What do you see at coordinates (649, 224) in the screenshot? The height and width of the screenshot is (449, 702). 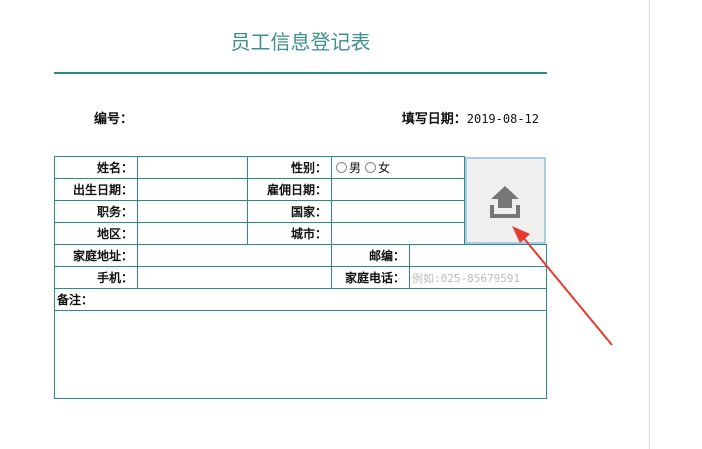 I see `page-edge-divider` at bounding box center [649, 224].